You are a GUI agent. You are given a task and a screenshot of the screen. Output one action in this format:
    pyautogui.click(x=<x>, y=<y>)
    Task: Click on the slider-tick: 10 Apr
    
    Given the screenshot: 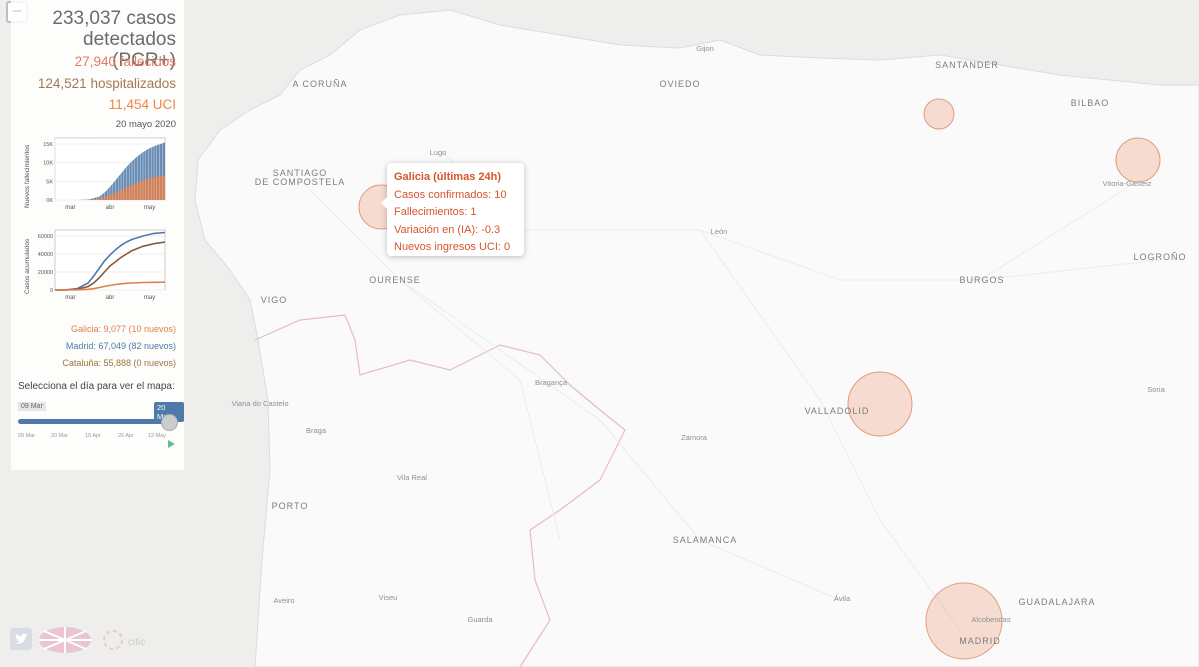 What is the action you would take?
    pyautogui.click(x=93, y=436)
    